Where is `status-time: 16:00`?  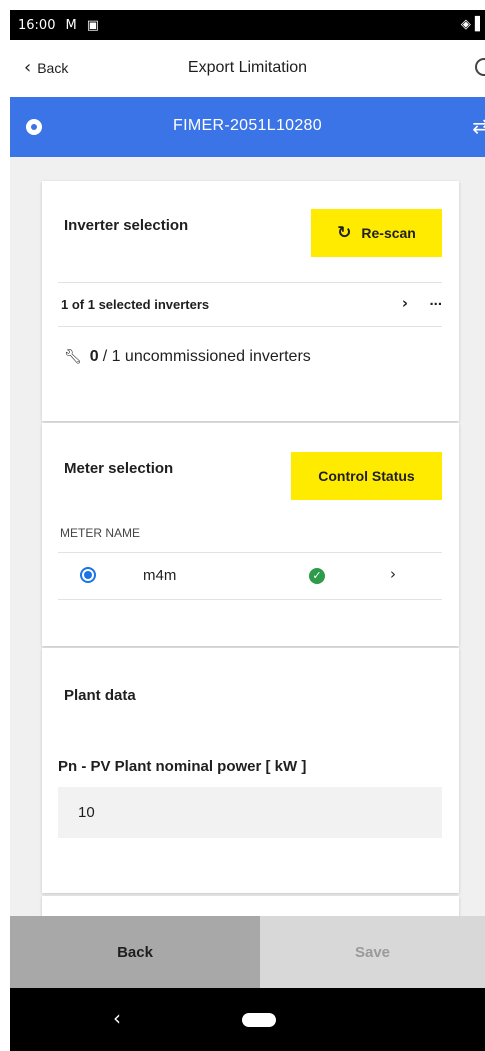 status-time: 16:00 is located at coordinates (37, 25).